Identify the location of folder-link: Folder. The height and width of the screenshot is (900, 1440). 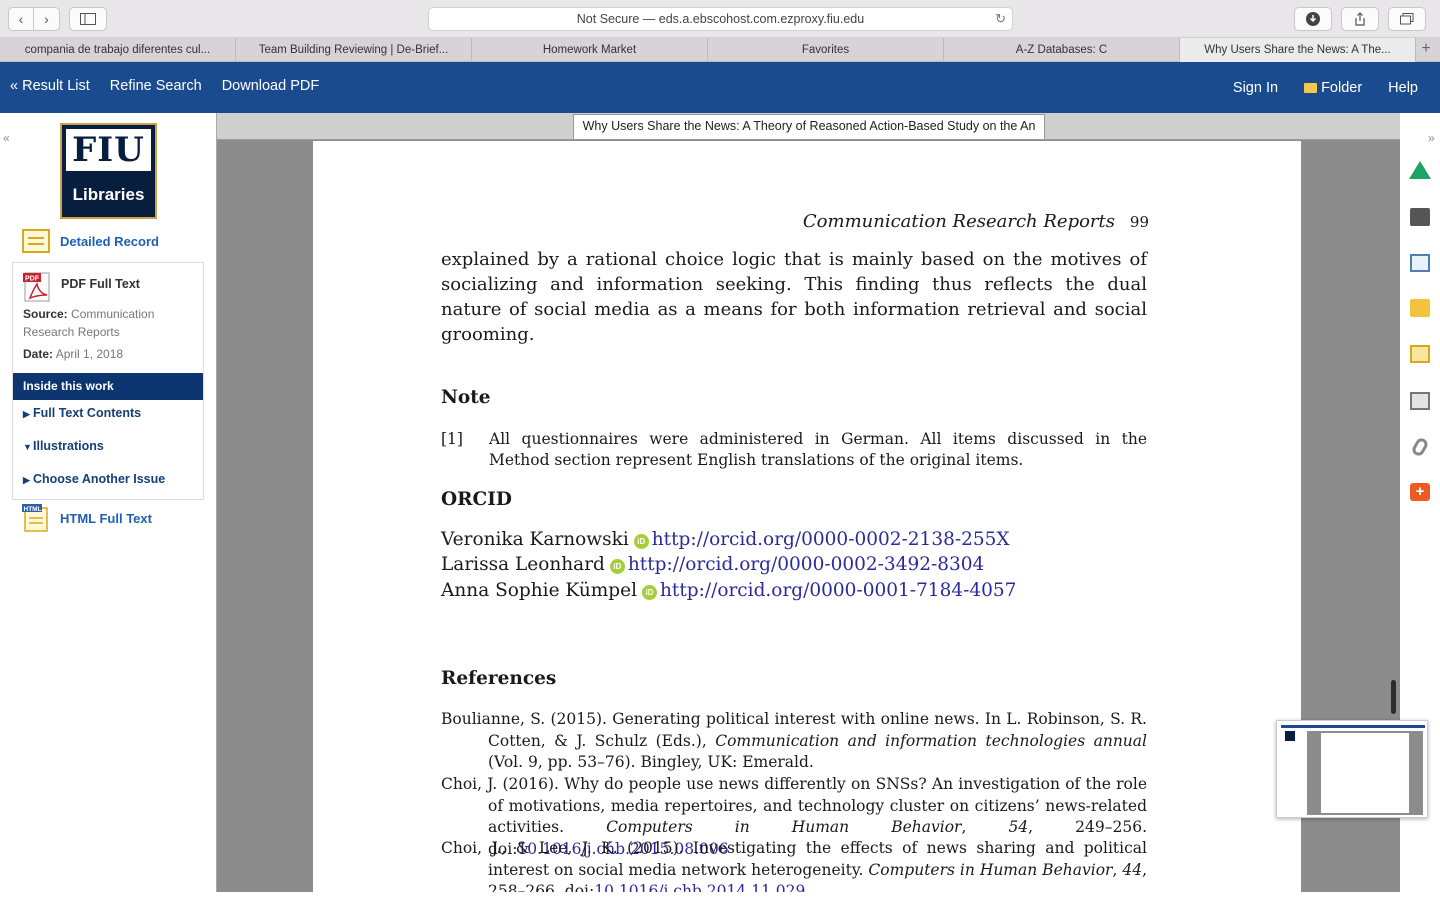
(1333, 88).